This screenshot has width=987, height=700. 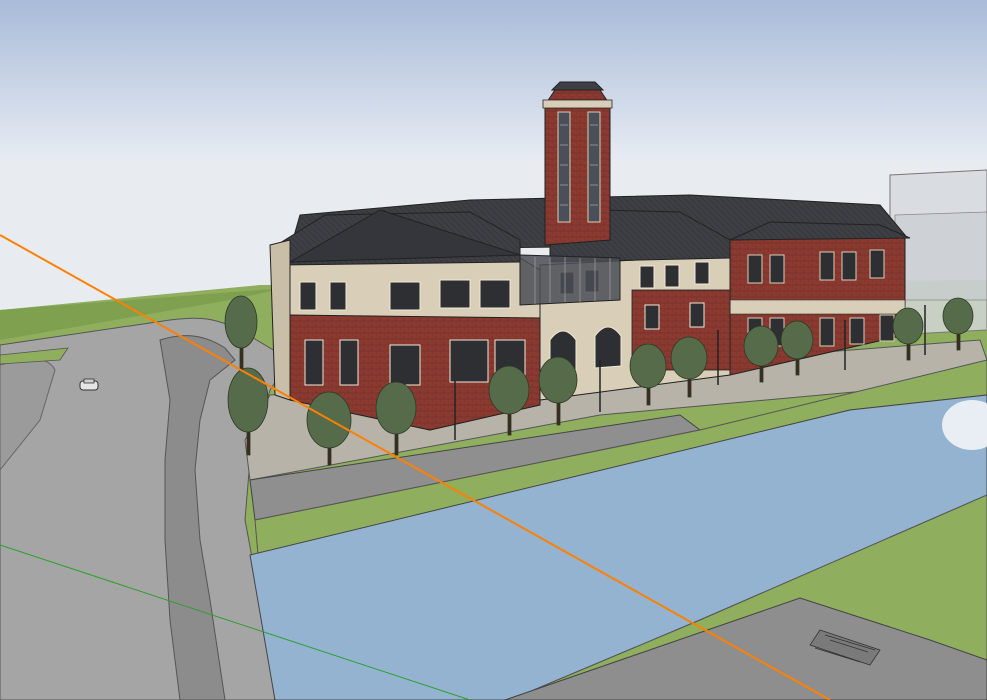 I want to click on car, so click(x=89, y=384).